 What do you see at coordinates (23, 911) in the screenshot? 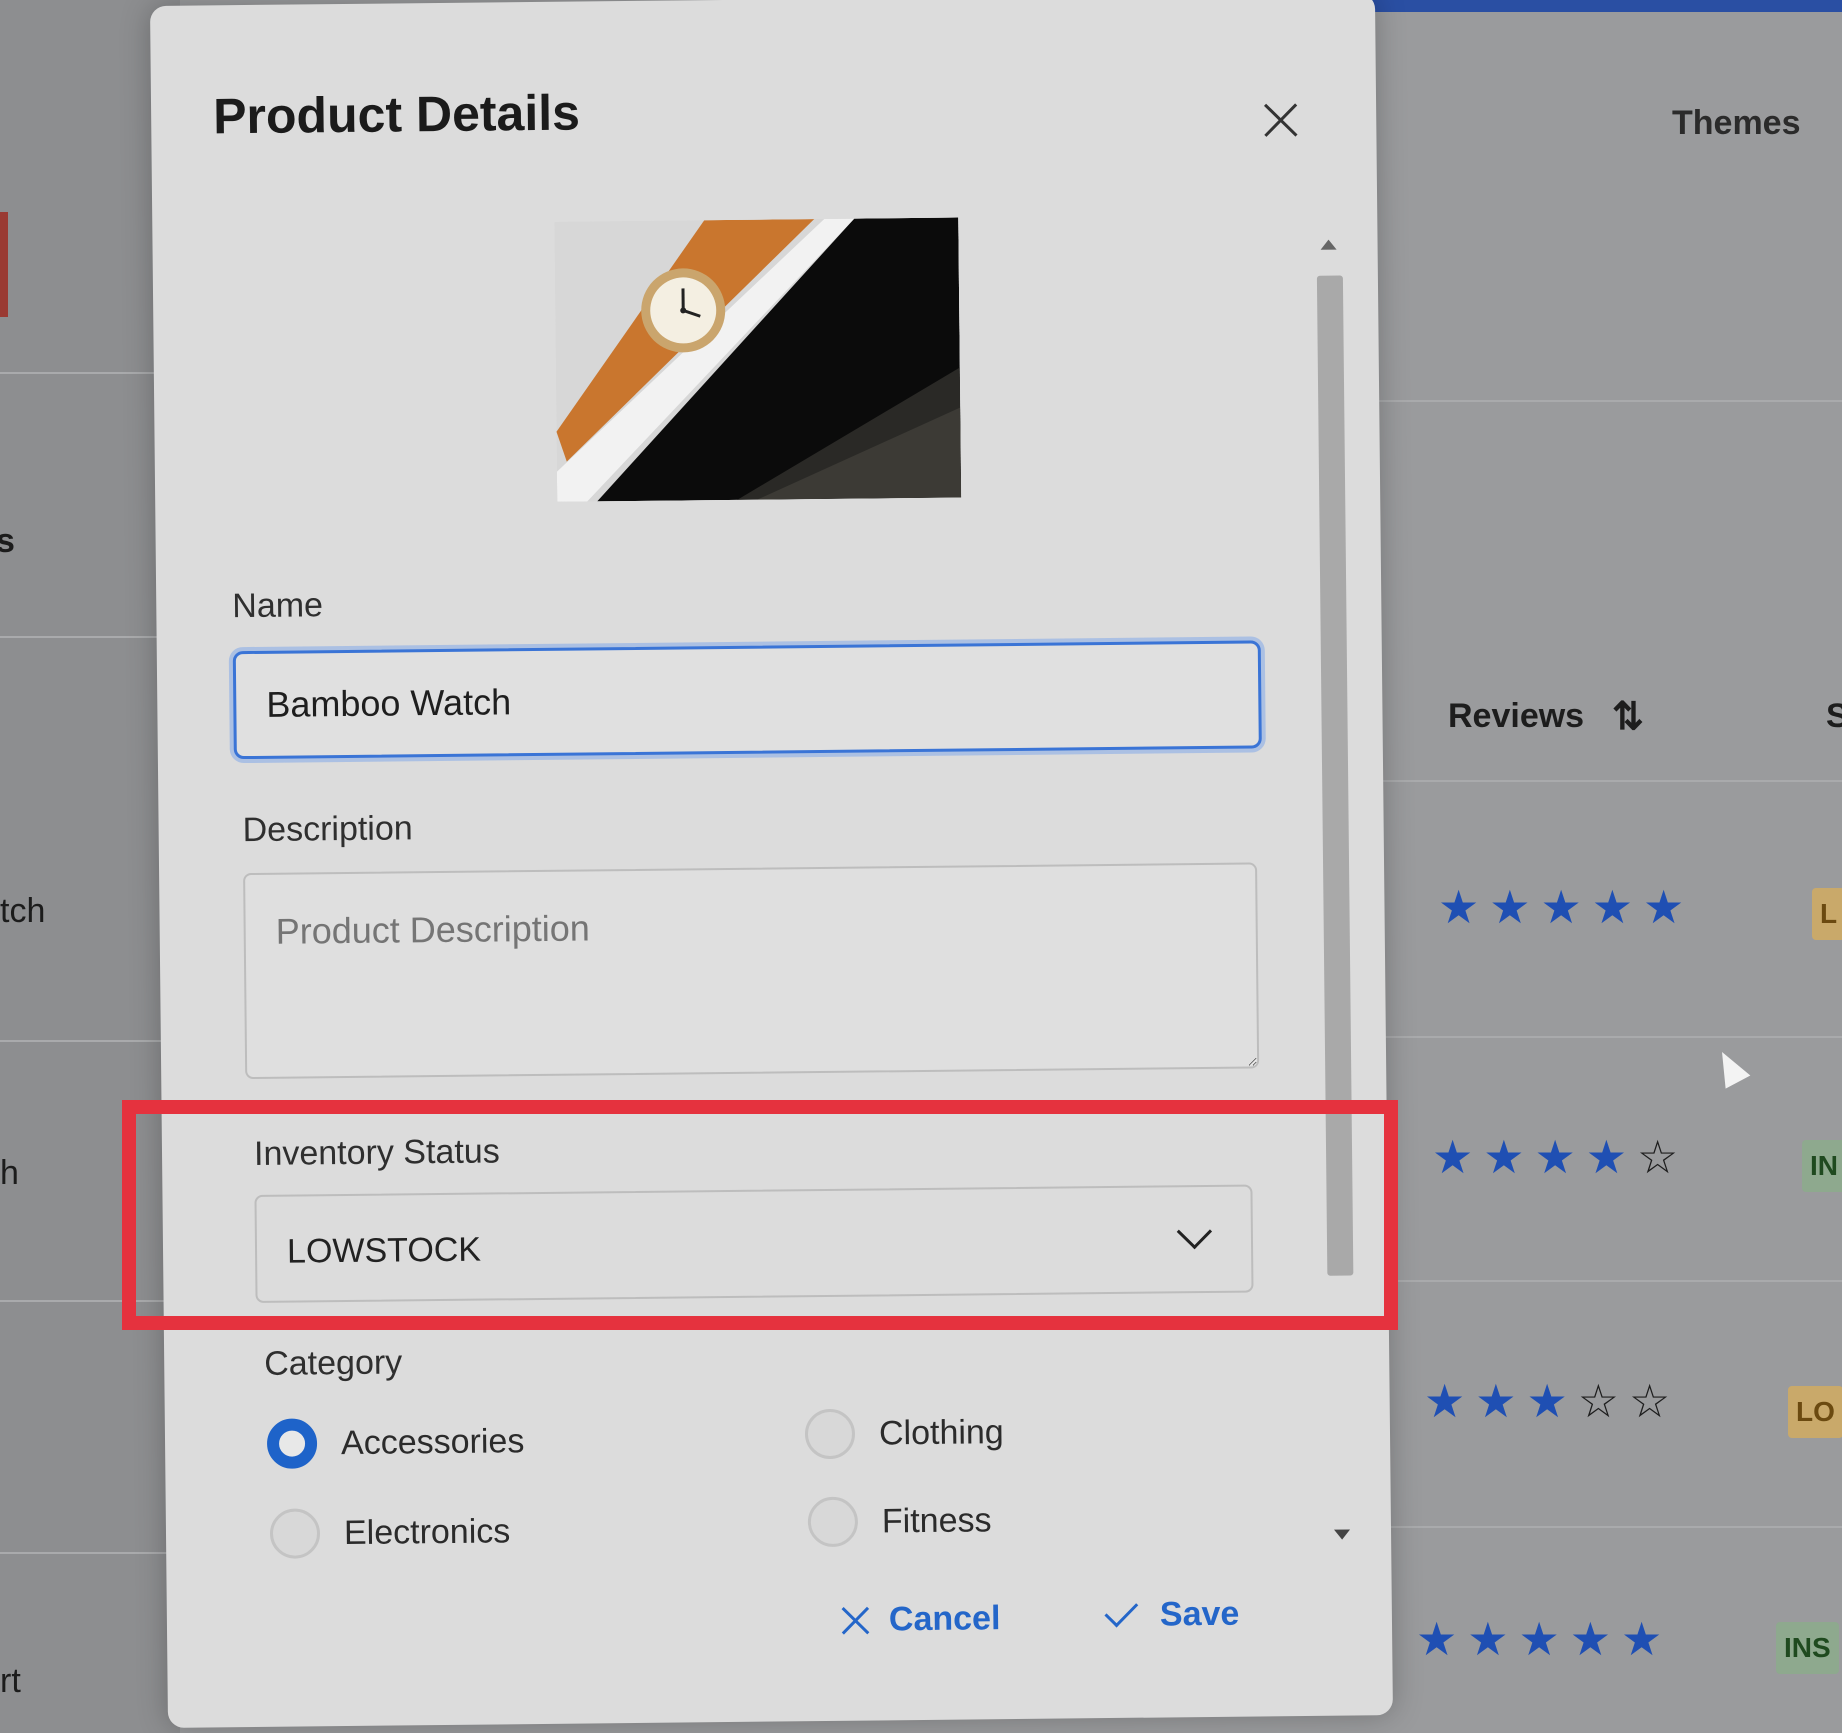
I see `background-product-name-fragment: tch` at bounding box center [23, 911].